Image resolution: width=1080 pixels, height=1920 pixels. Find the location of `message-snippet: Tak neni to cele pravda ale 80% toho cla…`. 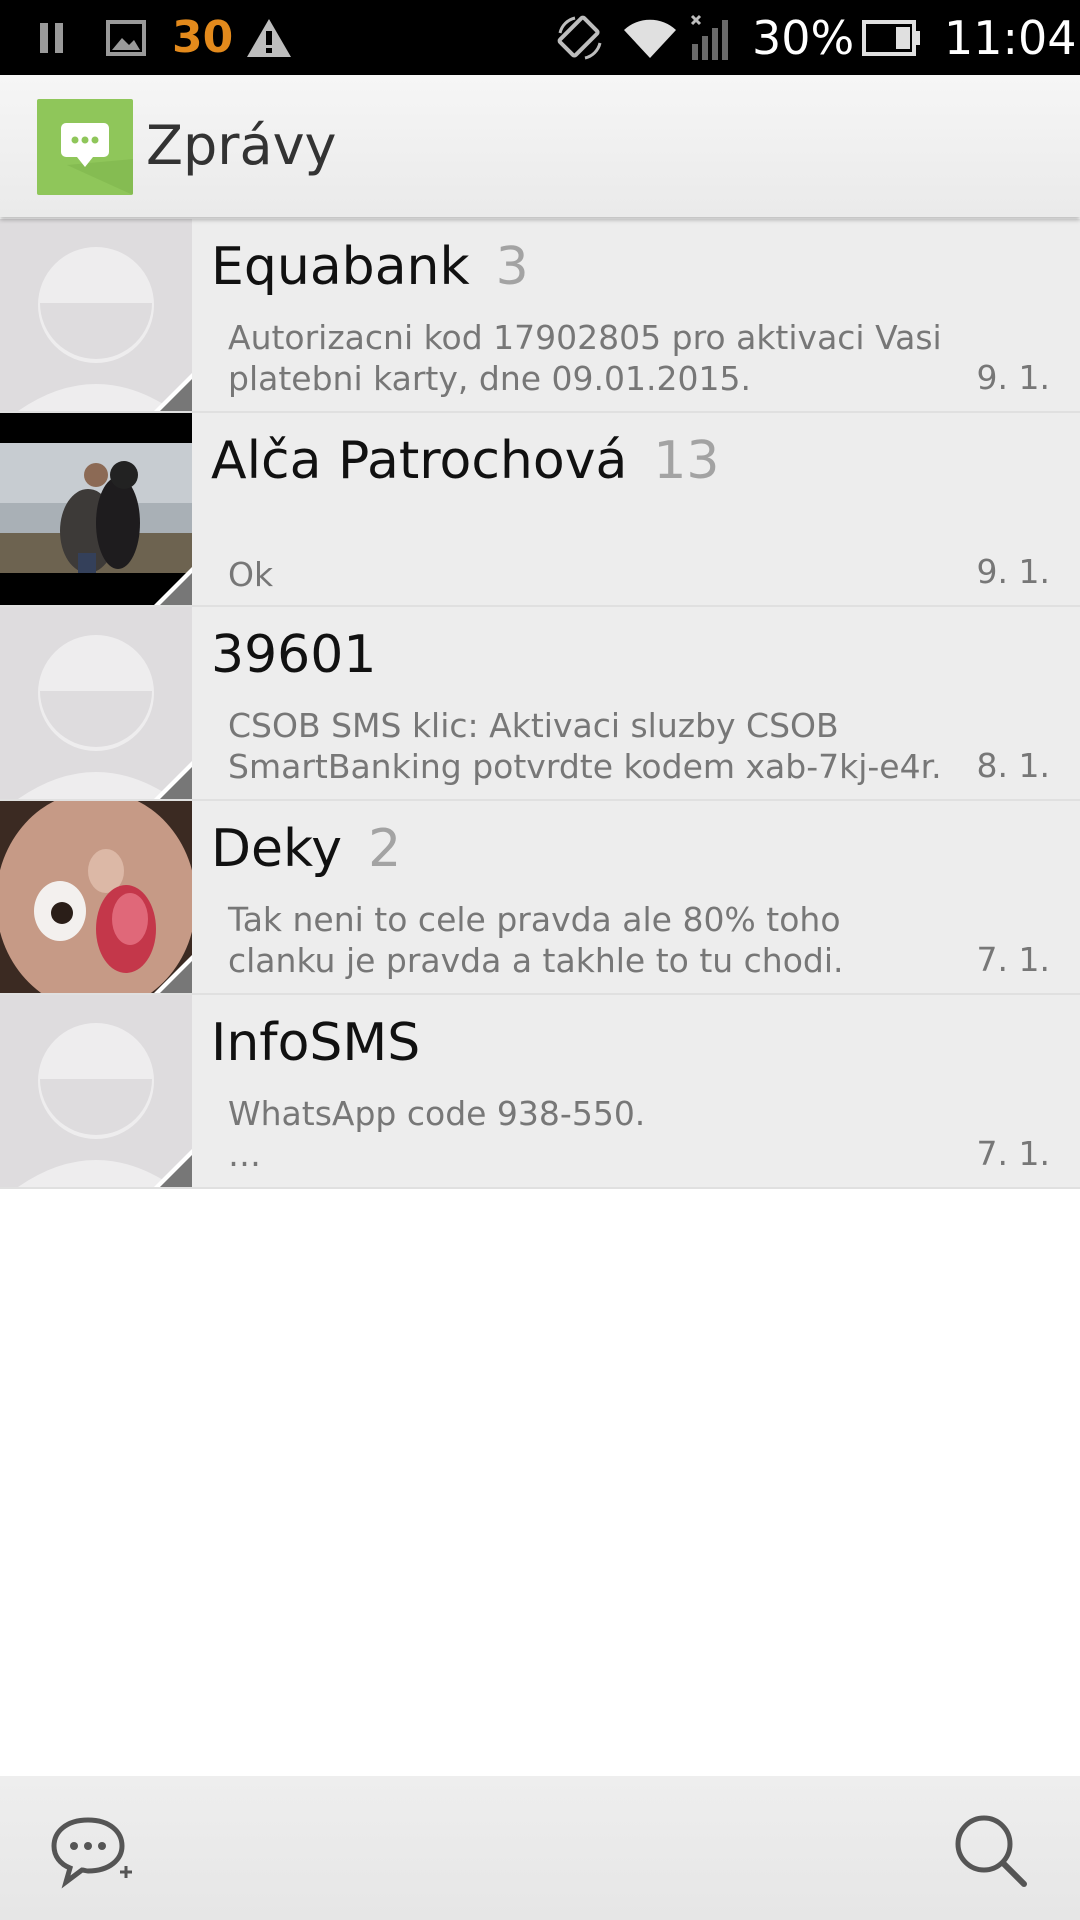

message-snippet: Tak neni to cele pravda ale 80% toho cla… is located at coordinates (536, 940).